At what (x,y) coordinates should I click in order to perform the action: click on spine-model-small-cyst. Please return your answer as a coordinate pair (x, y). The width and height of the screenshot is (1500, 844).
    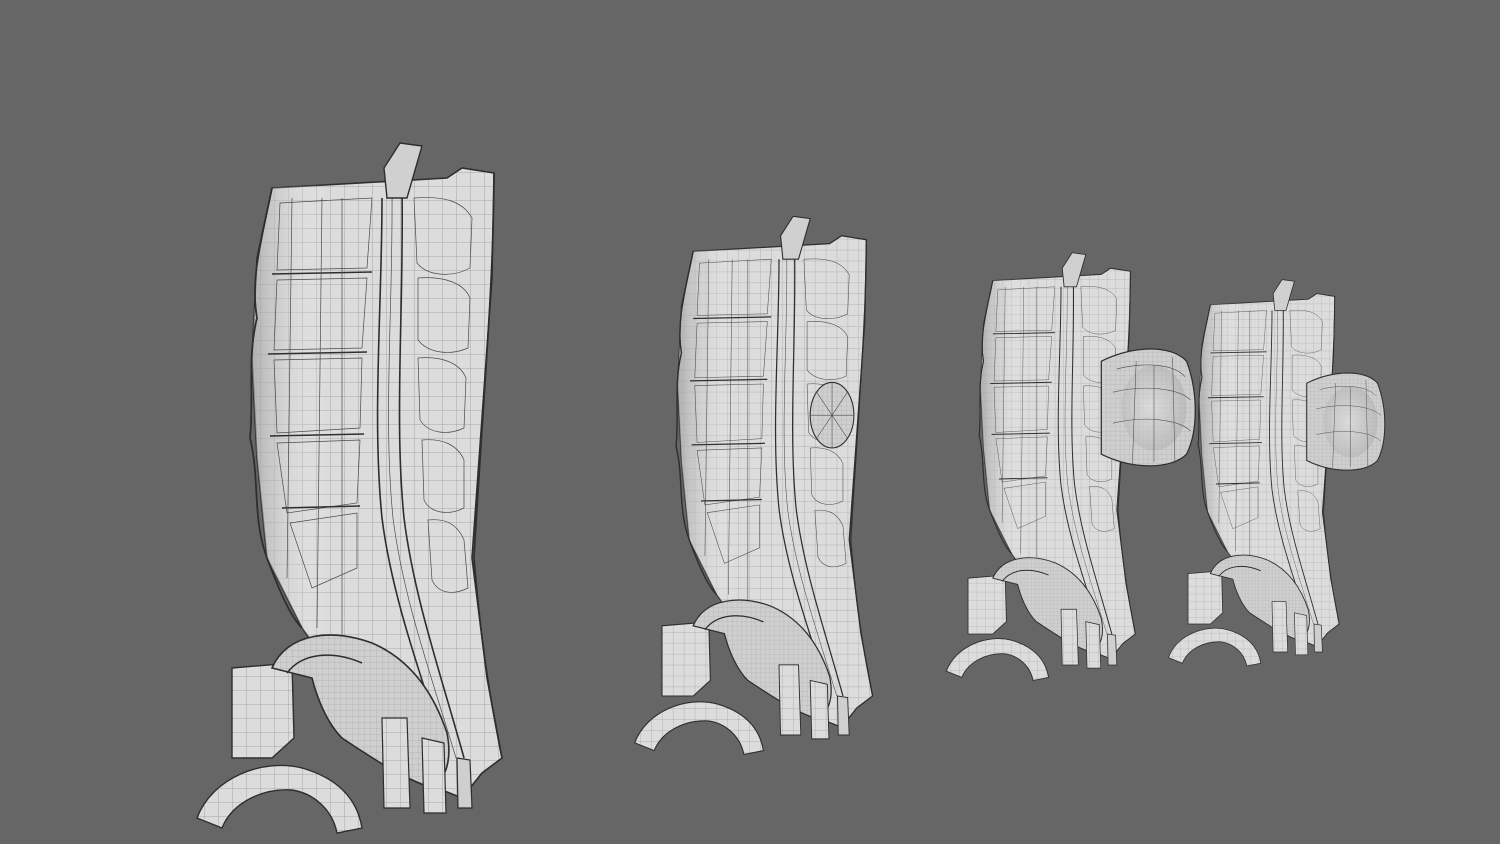
    Looking at the image, I should click on (754, 485).